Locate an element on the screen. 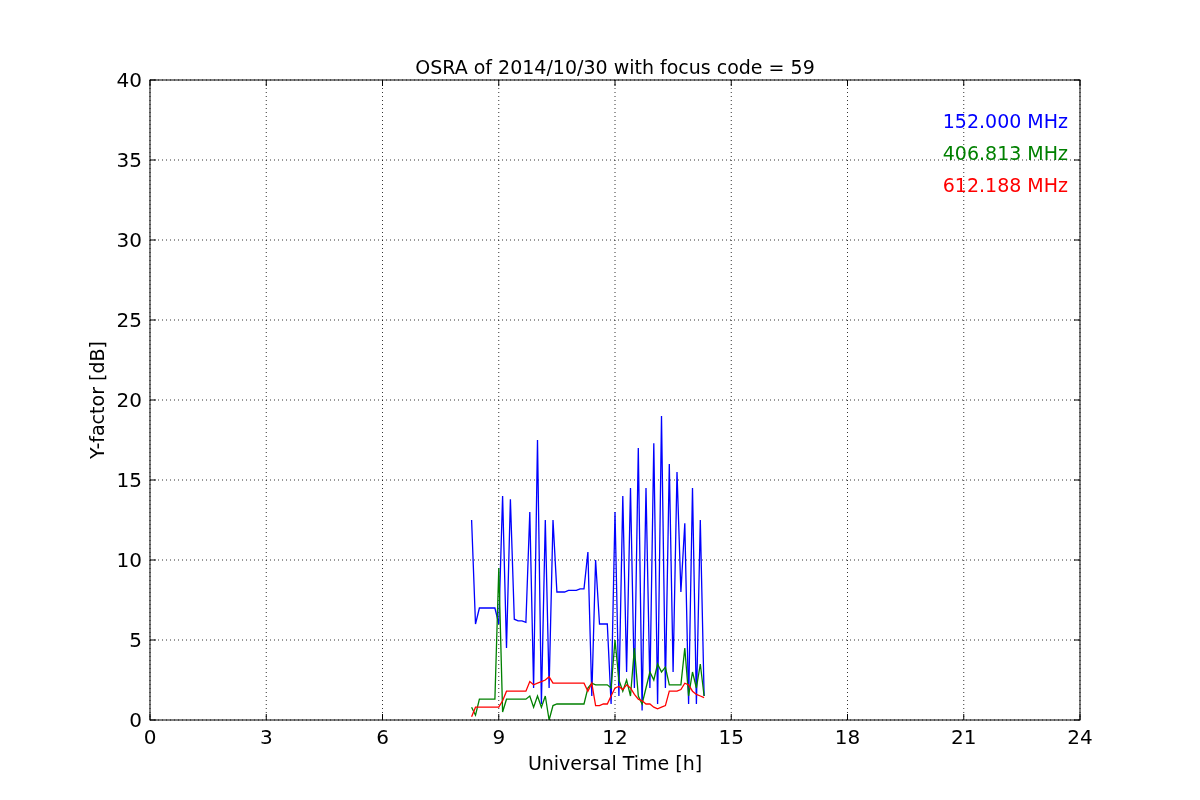 The width and height of the screenshot is (1200, 800). legend-label: 406.813 MHz is located at coordinates (1005, 153).